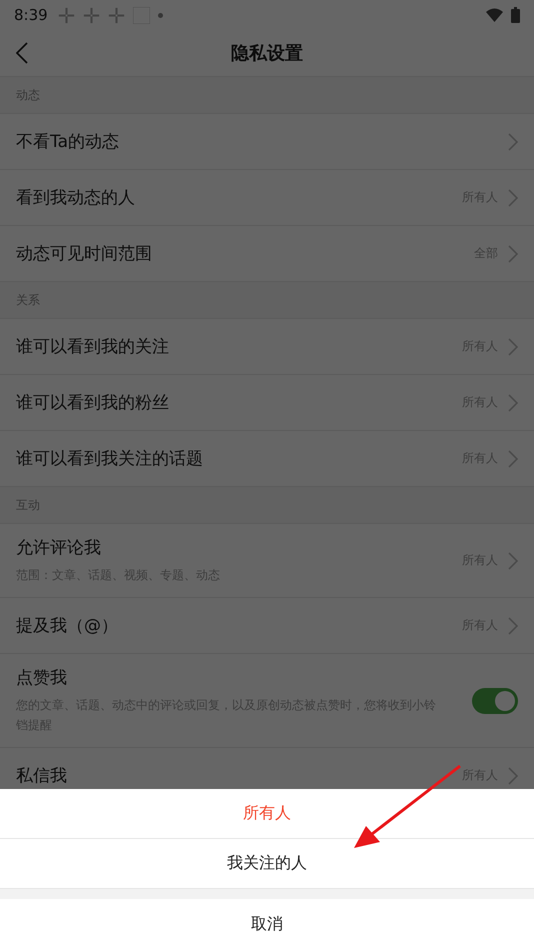 Image resolution: width=534 pixels, height=950 pixels. Describe the element at coordinates (22, 53) in the screenshot. I see `back-icon` at that location.